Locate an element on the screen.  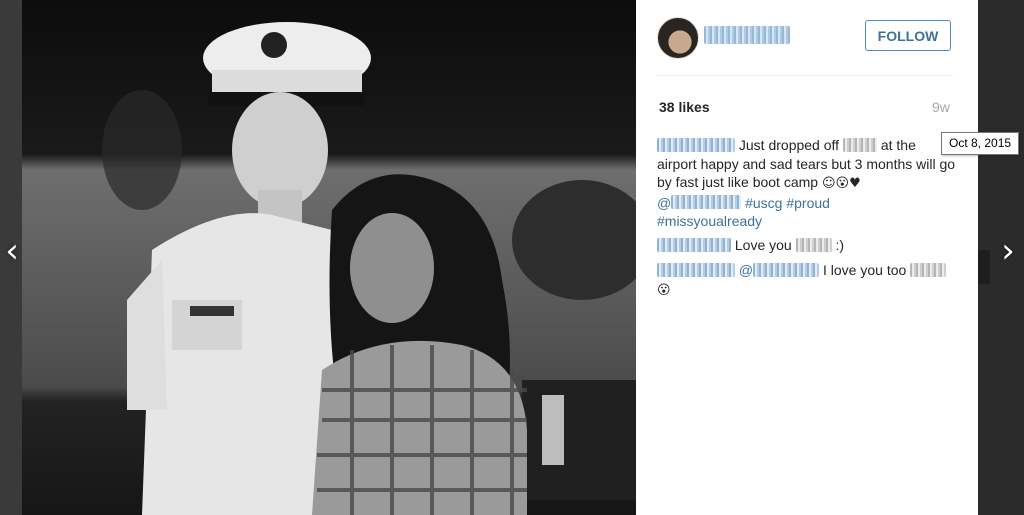
comment-item: Love you :) is located at coordinates (807, 245).